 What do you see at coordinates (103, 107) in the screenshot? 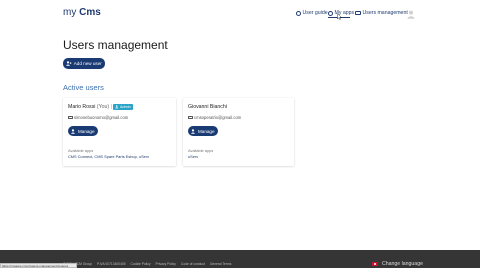
I see `you-label: (You)` at bounding box center [103, 107].